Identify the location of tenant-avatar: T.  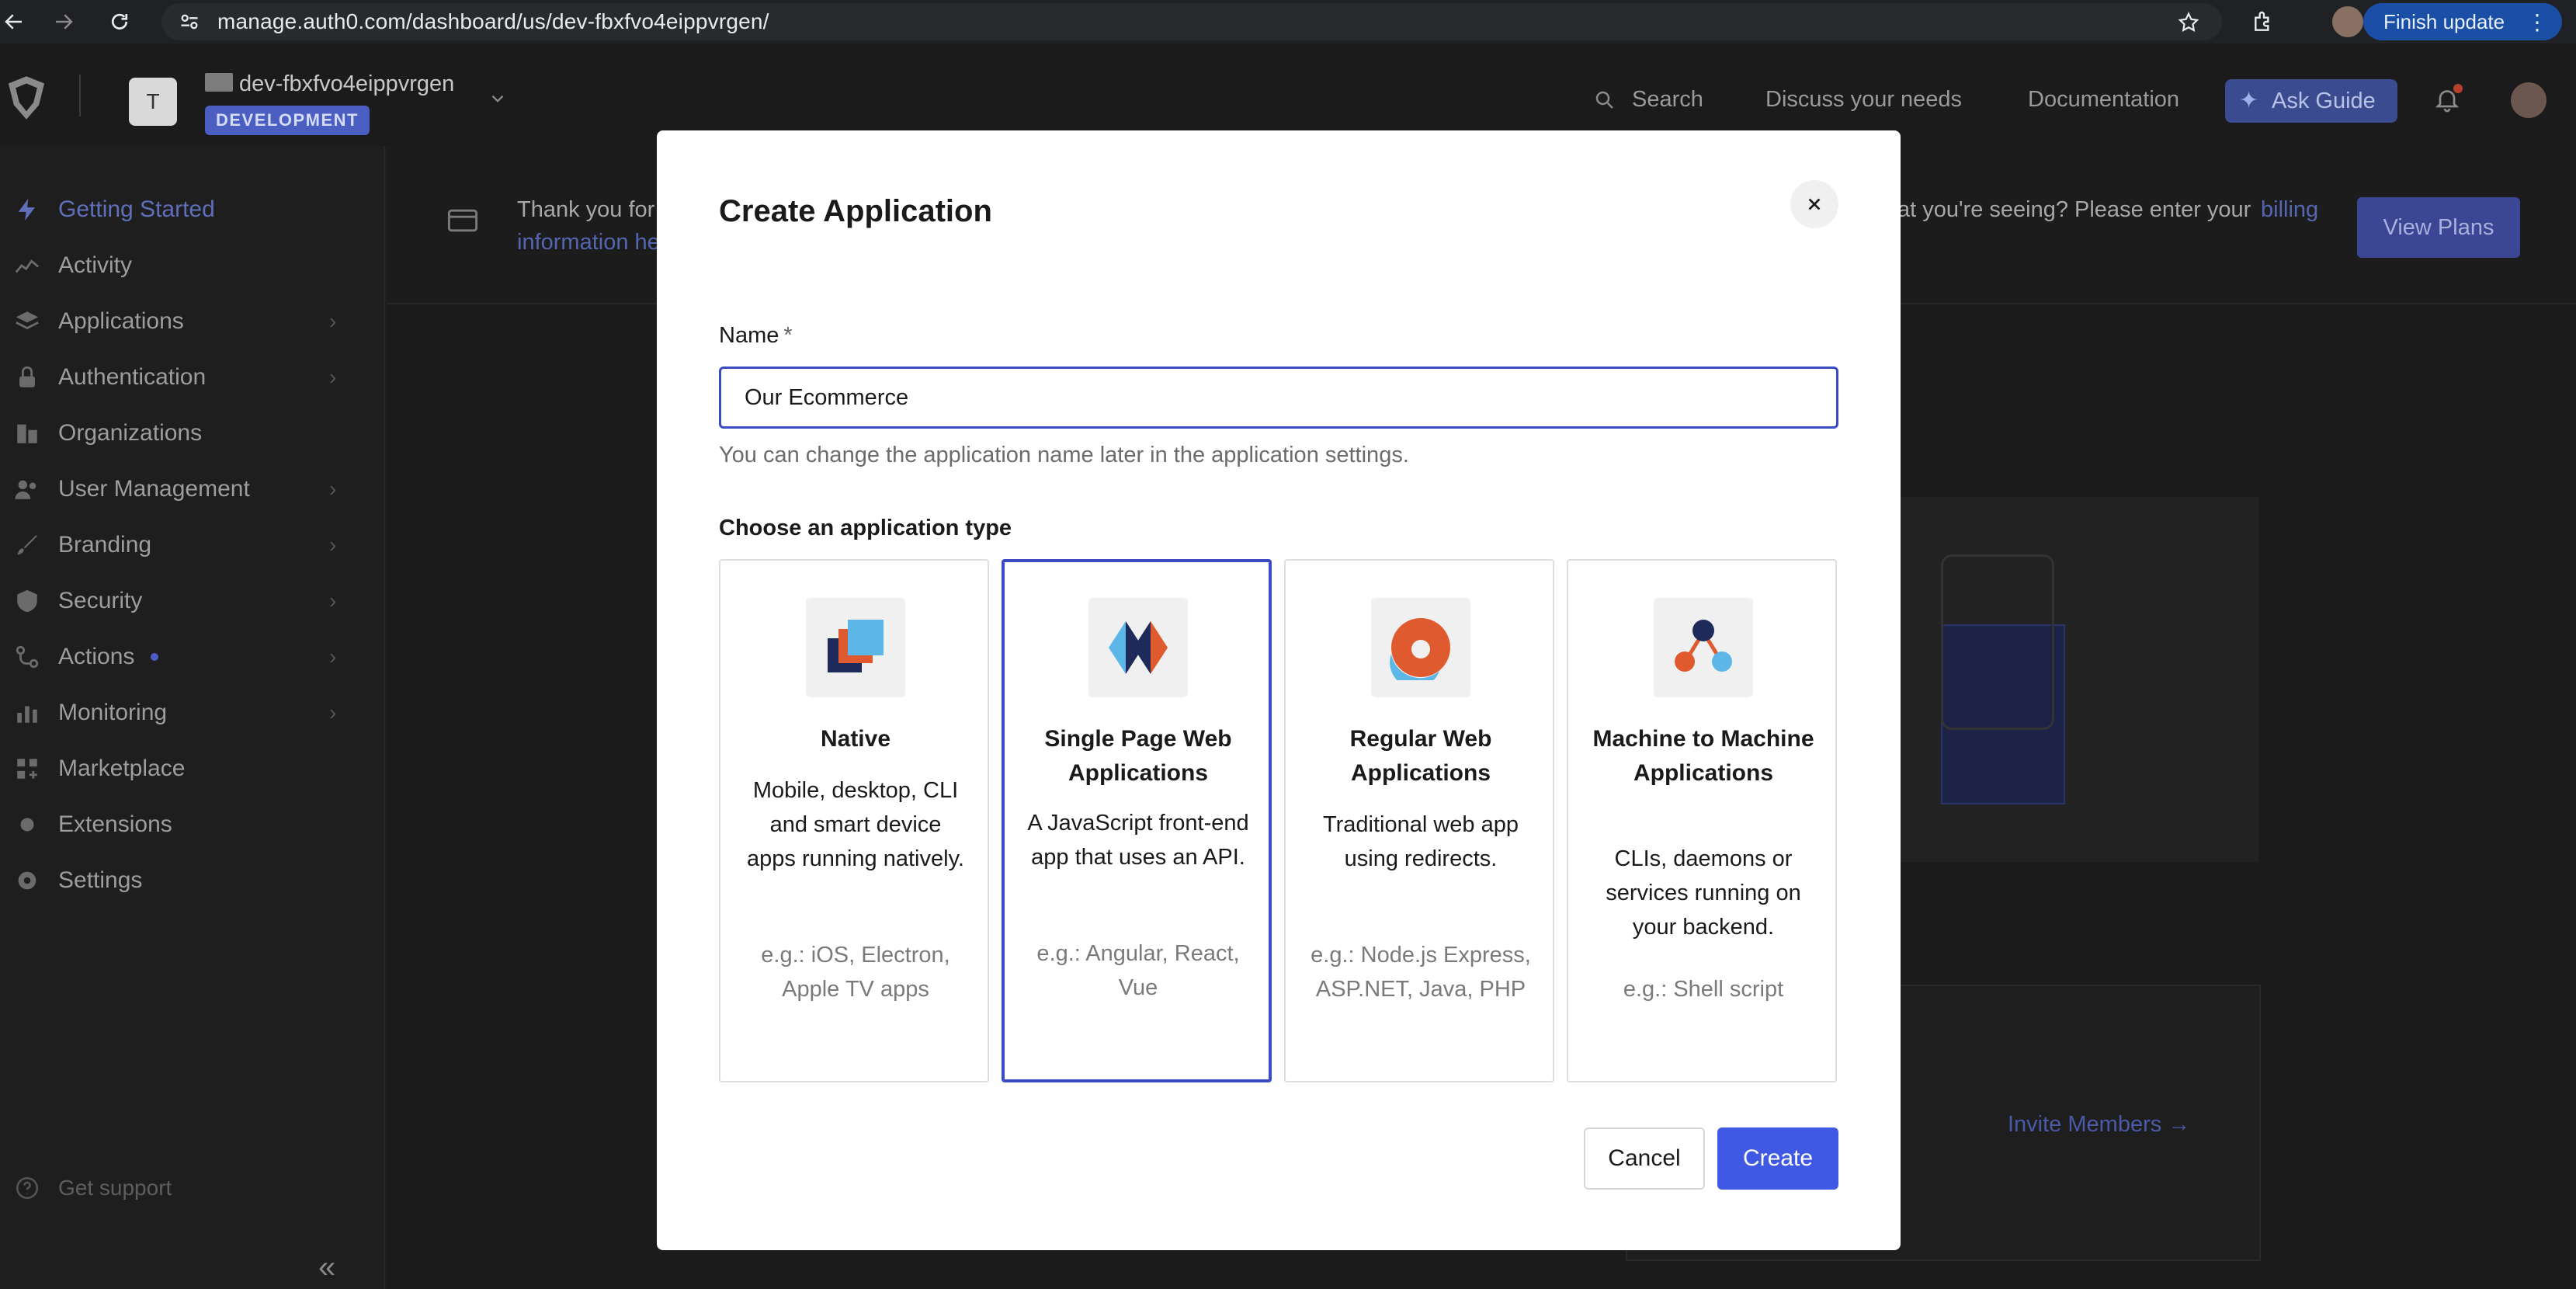
(153, 102).